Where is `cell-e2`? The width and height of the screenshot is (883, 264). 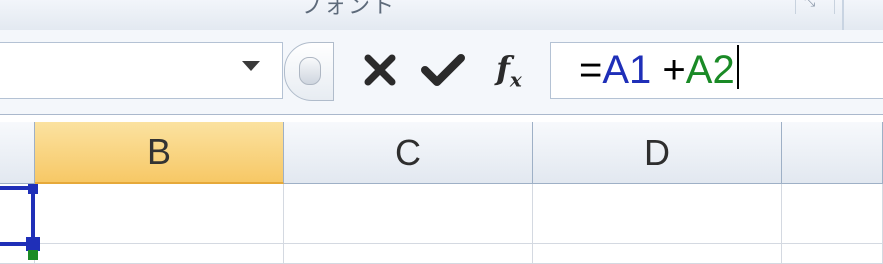 cell-e2 is located at coordinates (832, 254).